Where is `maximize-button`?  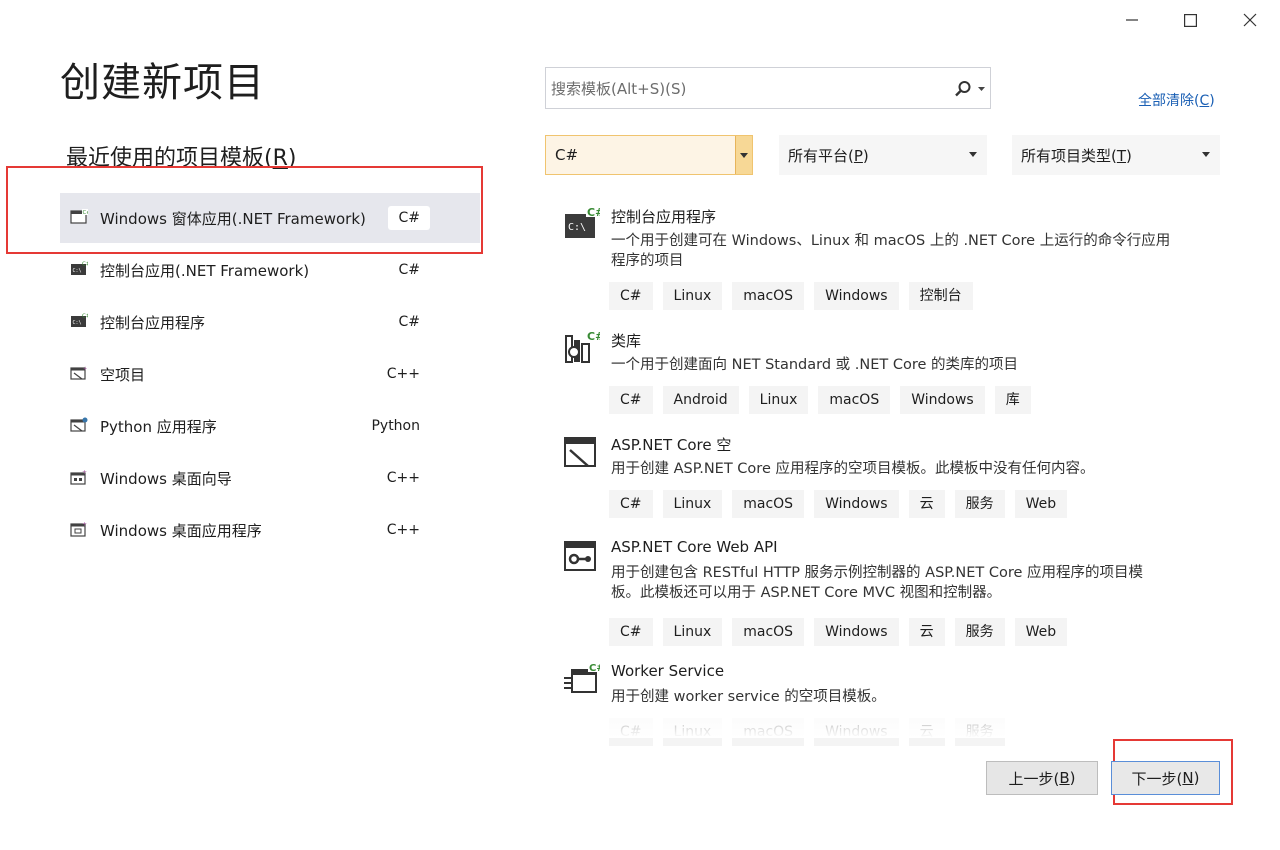
maximize-button is located at coordinates (1190, 20).